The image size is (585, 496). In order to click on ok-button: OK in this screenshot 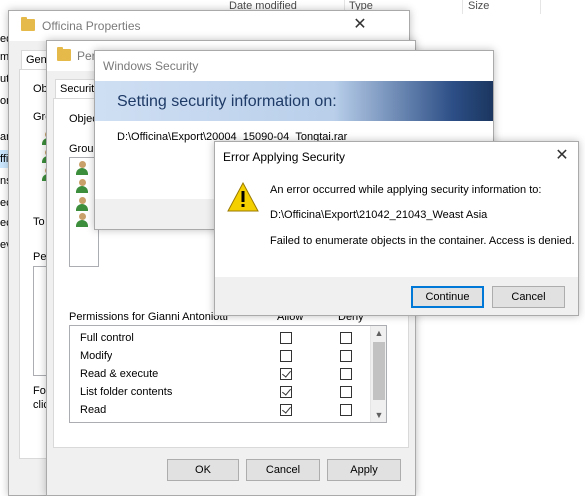, I will do `click(203, 470)`.